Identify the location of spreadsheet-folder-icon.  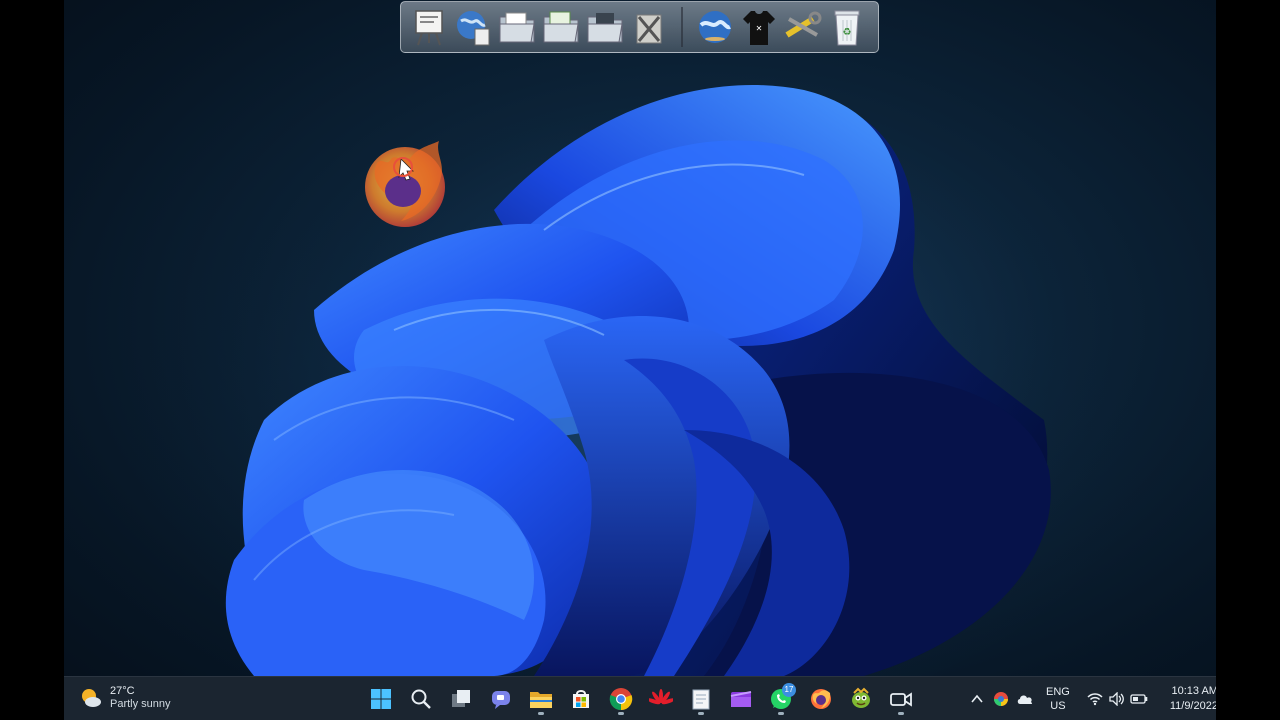
(561, 27).